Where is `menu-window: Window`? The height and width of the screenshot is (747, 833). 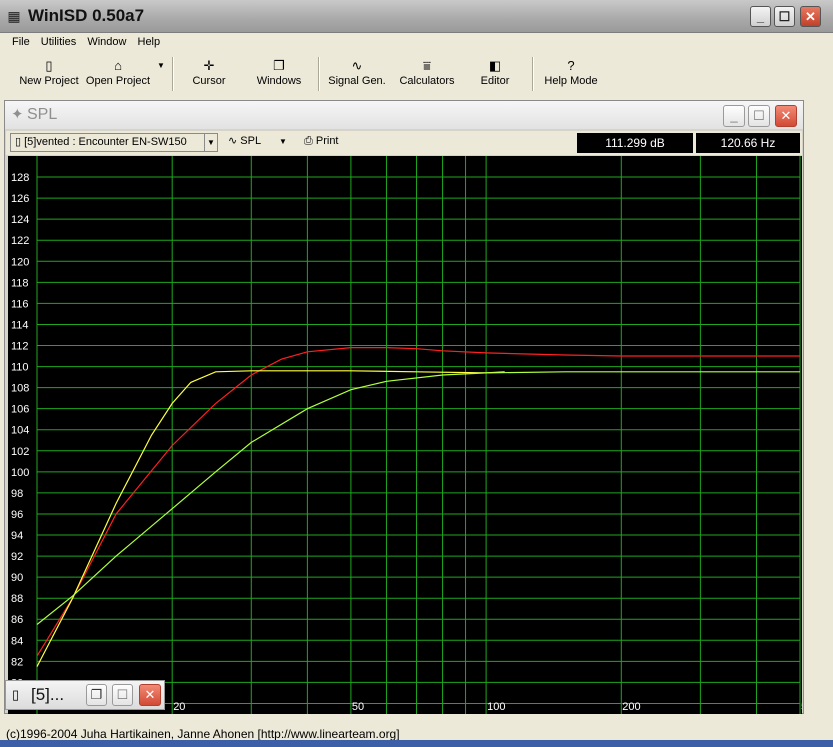
menu-window: Window is located at coordinates (106, 42).